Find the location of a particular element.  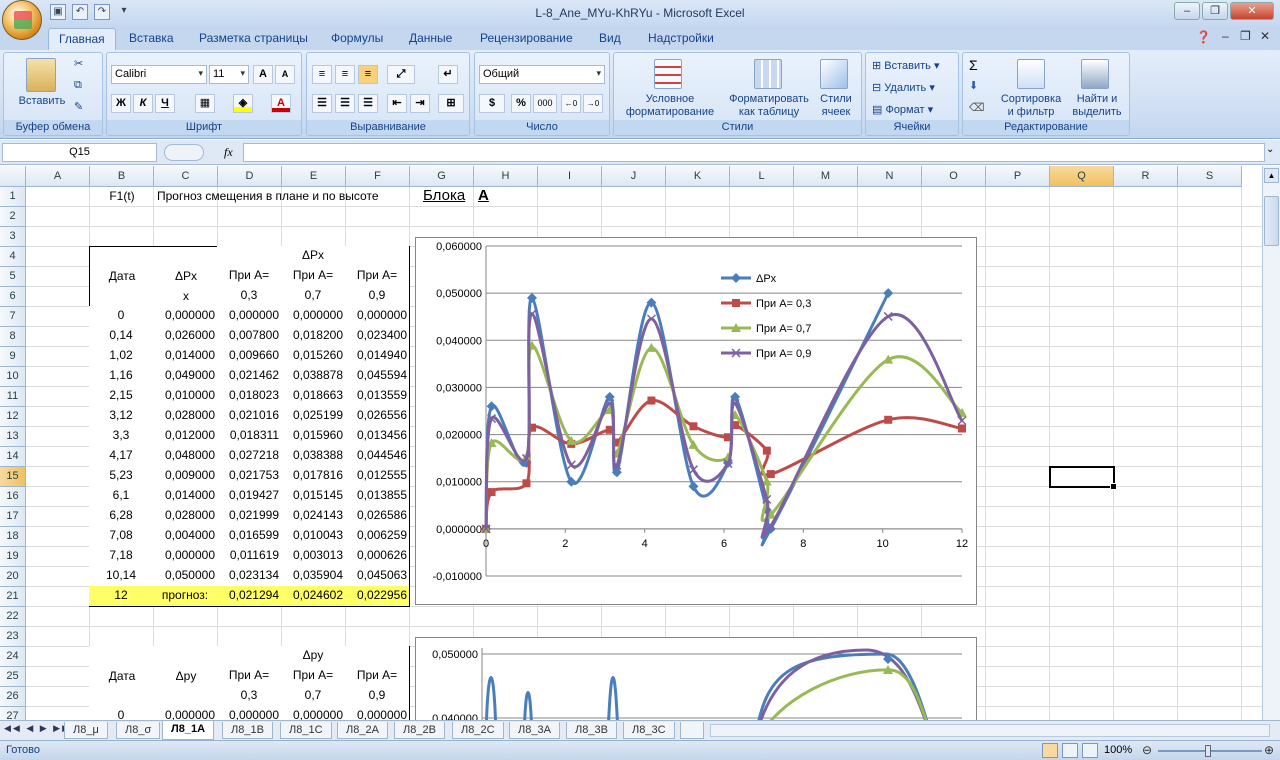

table1-cell-r14-c3: 0,038388 is located at coordinates (313, 456).